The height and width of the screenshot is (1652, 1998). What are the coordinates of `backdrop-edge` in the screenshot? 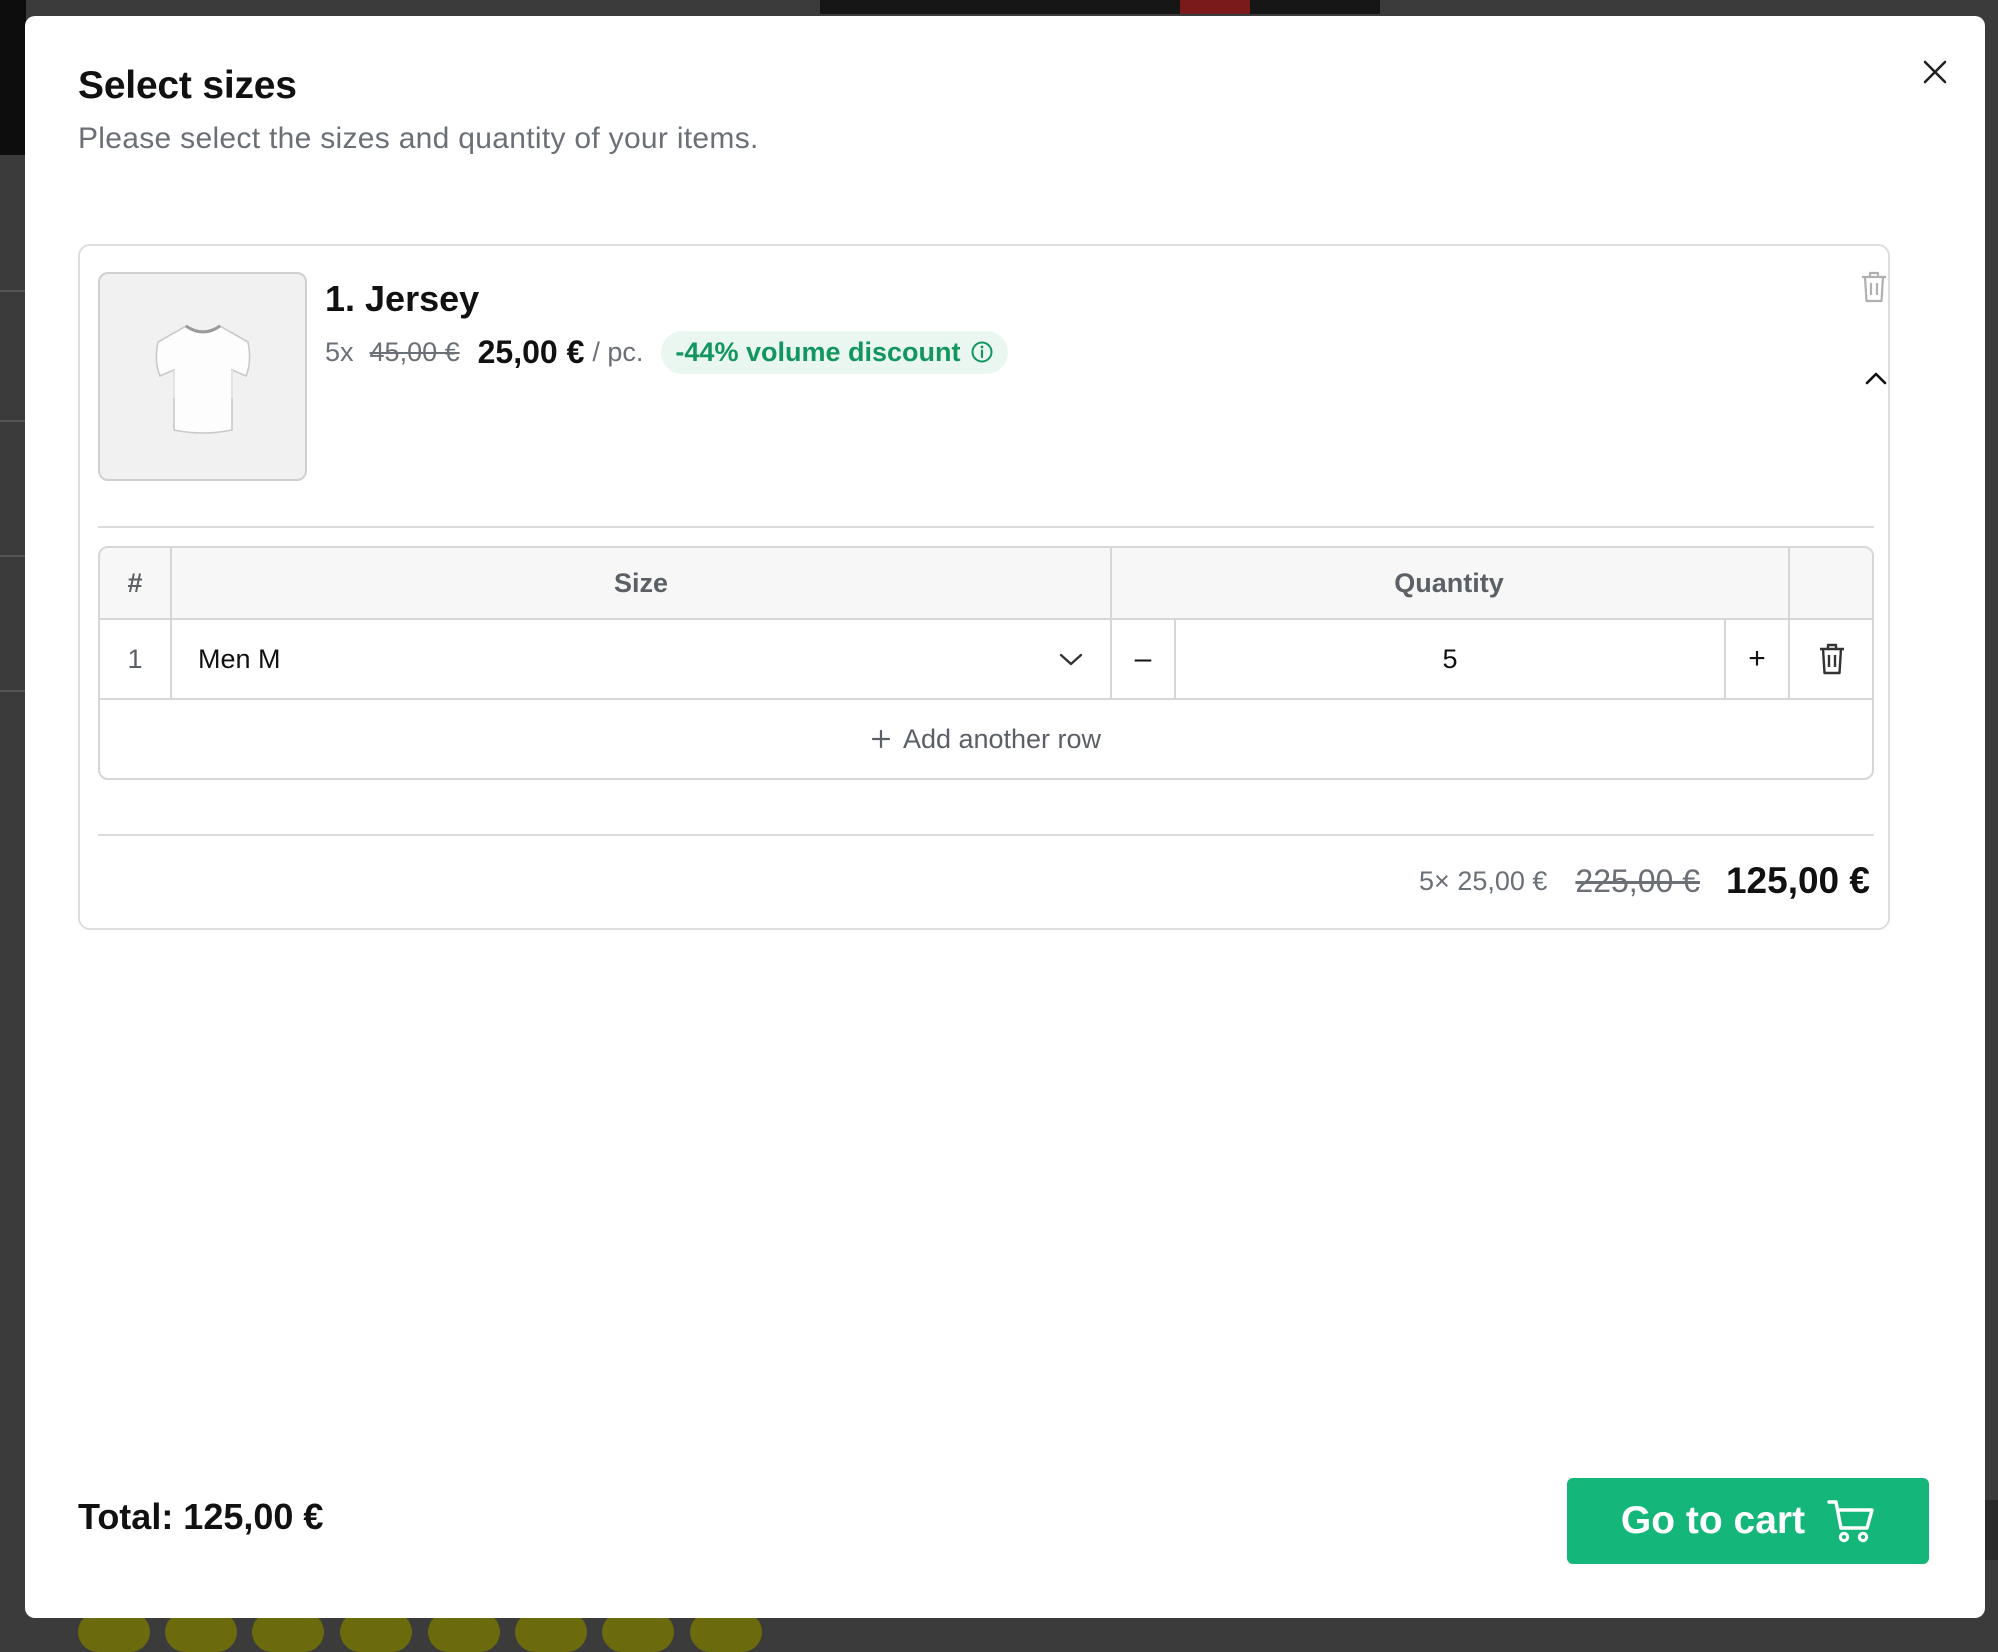 It's located at (1991, 1530).